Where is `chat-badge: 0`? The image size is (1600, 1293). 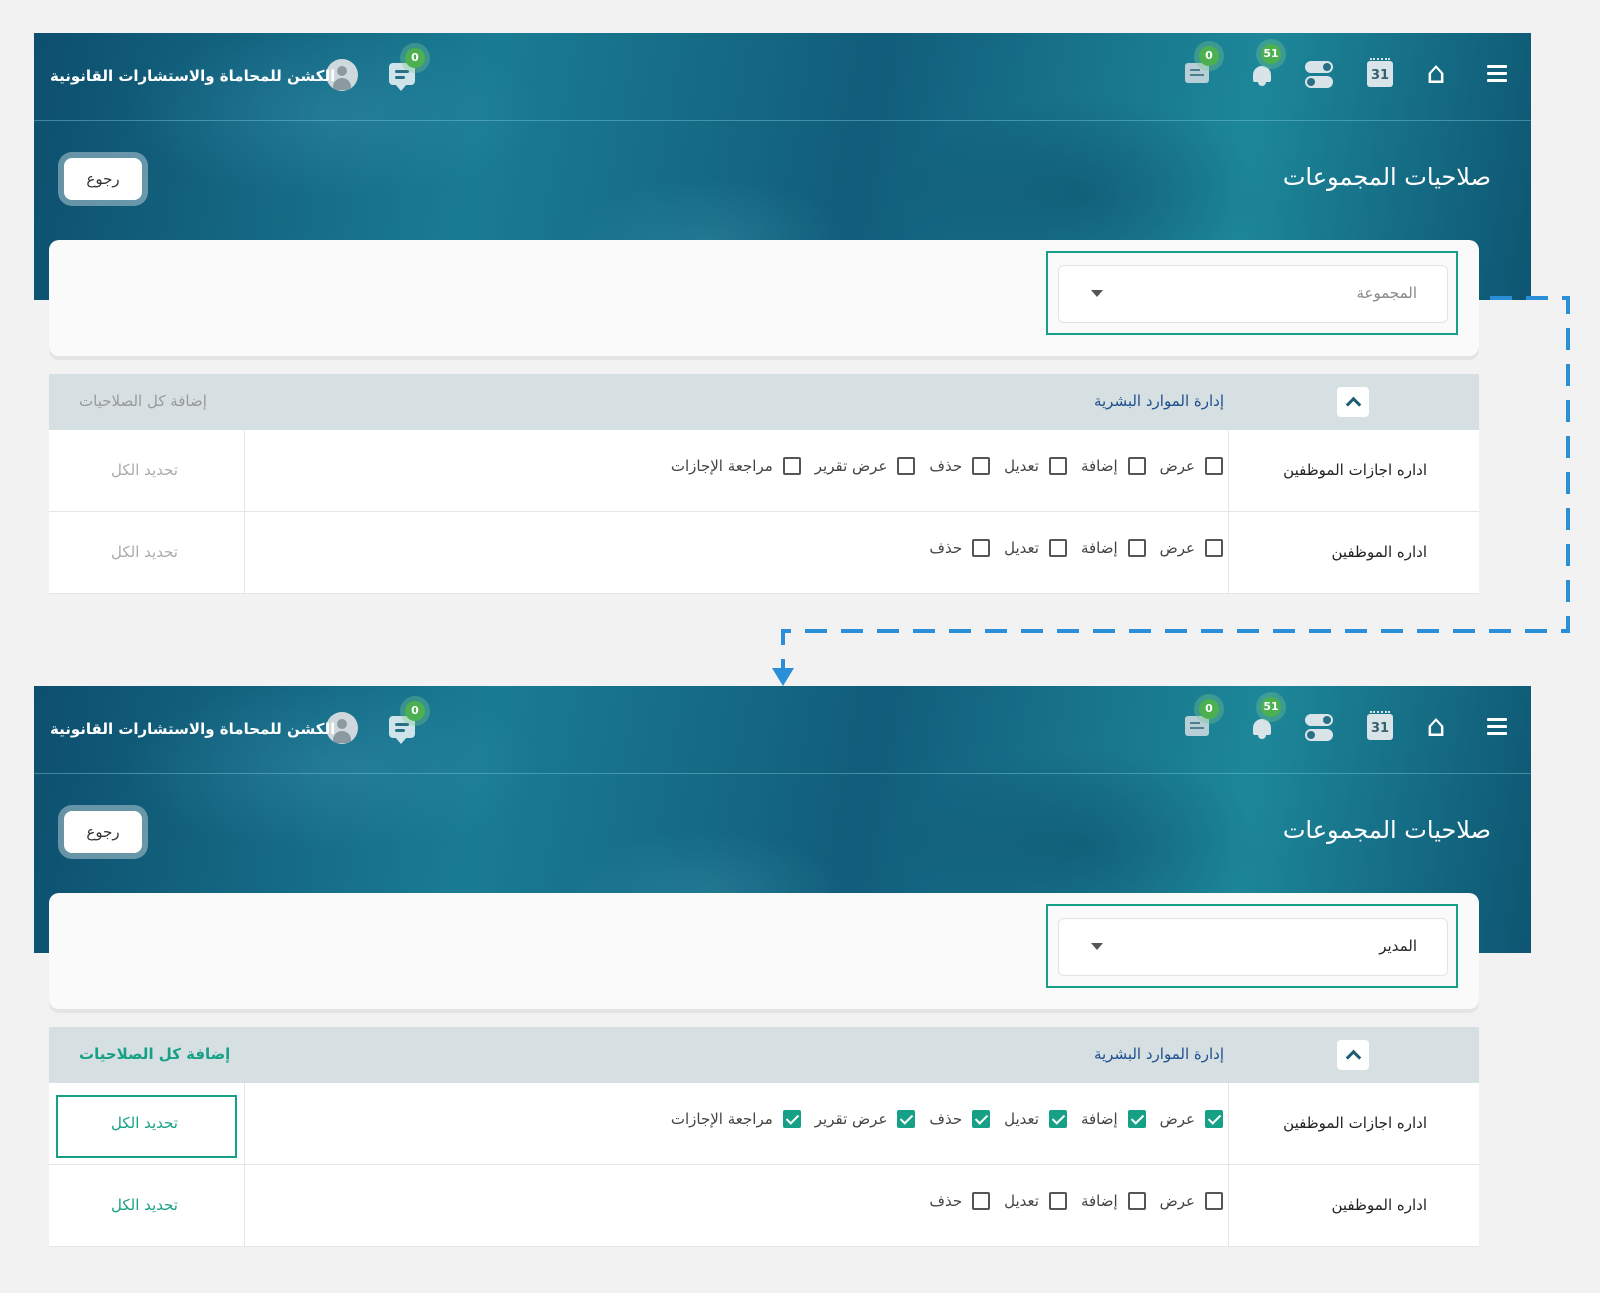 chat-badge: 0 is located at coordinates (415, 711).